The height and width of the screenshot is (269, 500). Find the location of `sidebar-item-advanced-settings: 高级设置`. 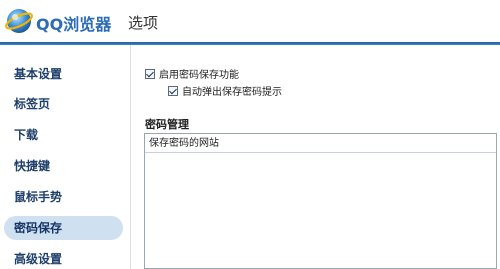

sidebar-item-advanced-settings: 高级设置 is located at coordinates (63, 258).